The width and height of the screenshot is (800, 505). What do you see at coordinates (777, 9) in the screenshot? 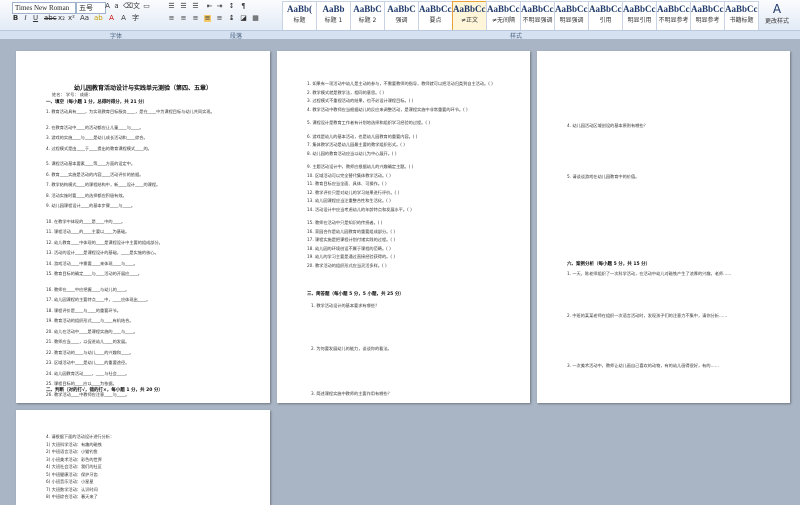
I see `change-styles-icon: A` at bounding box center [777, 9].